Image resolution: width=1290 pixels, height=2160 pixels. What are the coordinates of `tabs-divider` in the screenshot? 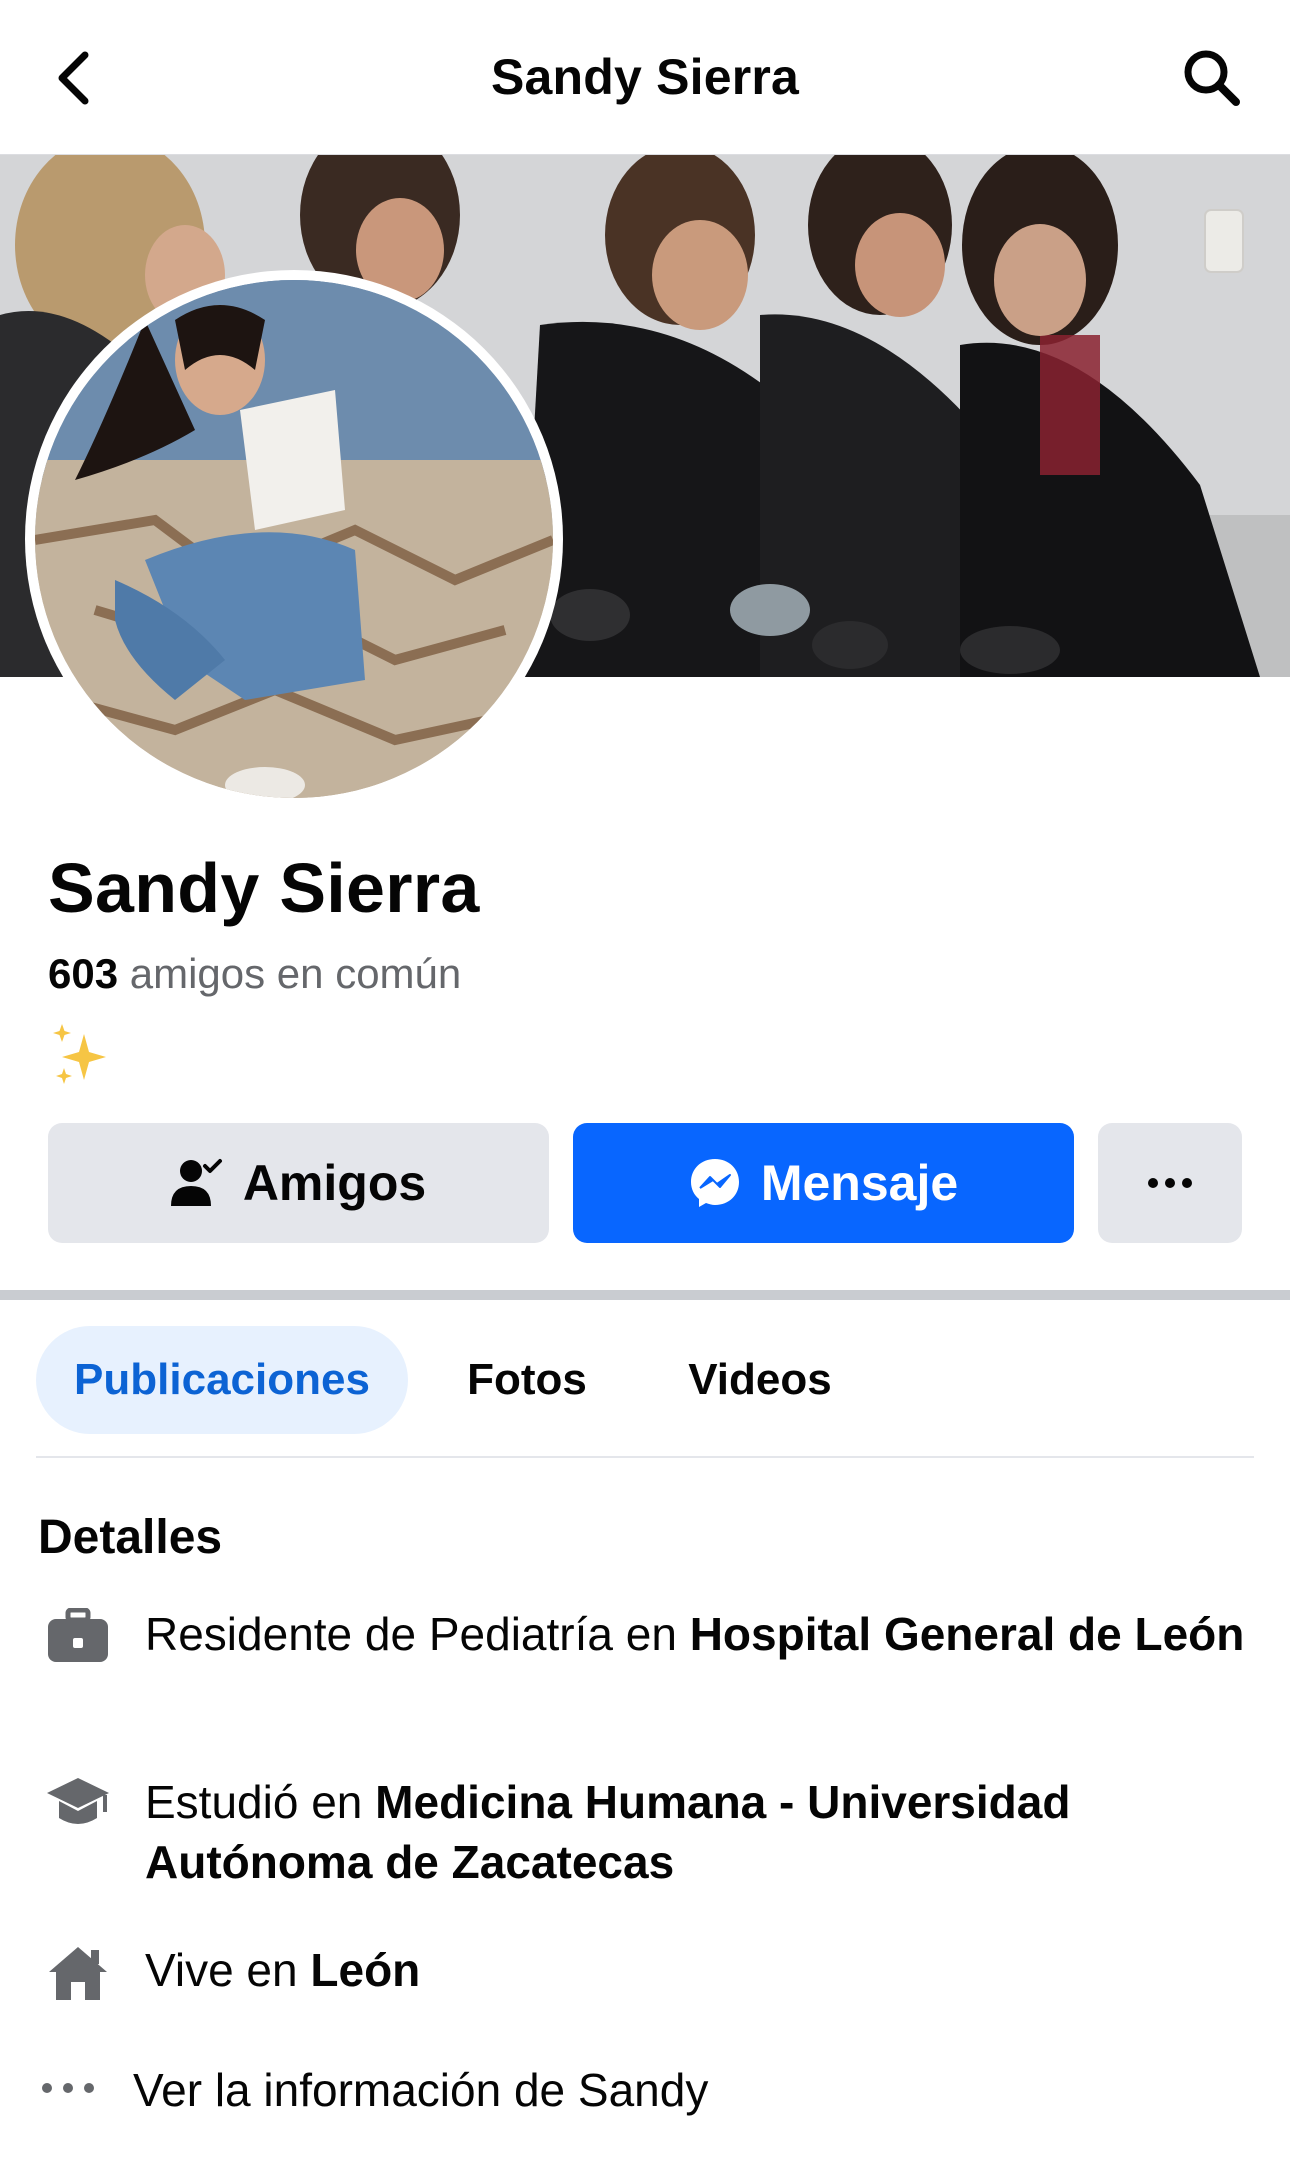 It's located at (645, 1457).